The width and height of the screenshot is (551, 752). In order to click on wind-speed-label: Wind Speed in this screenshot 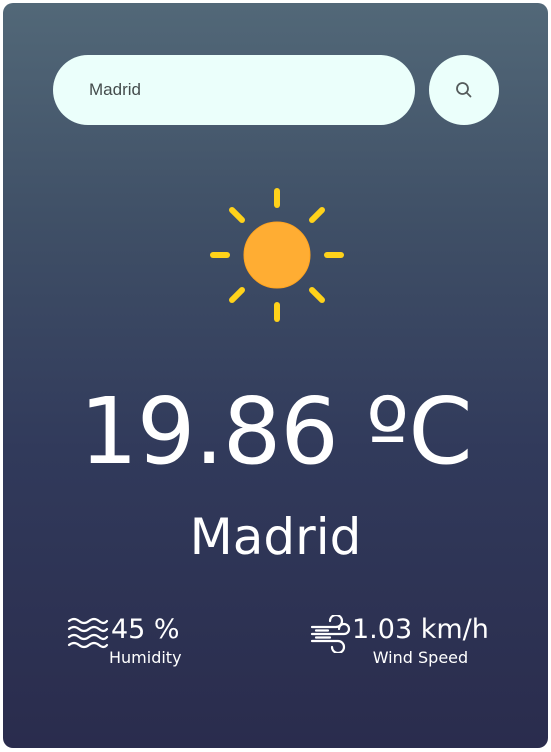, I will do `click(420, 657)`.